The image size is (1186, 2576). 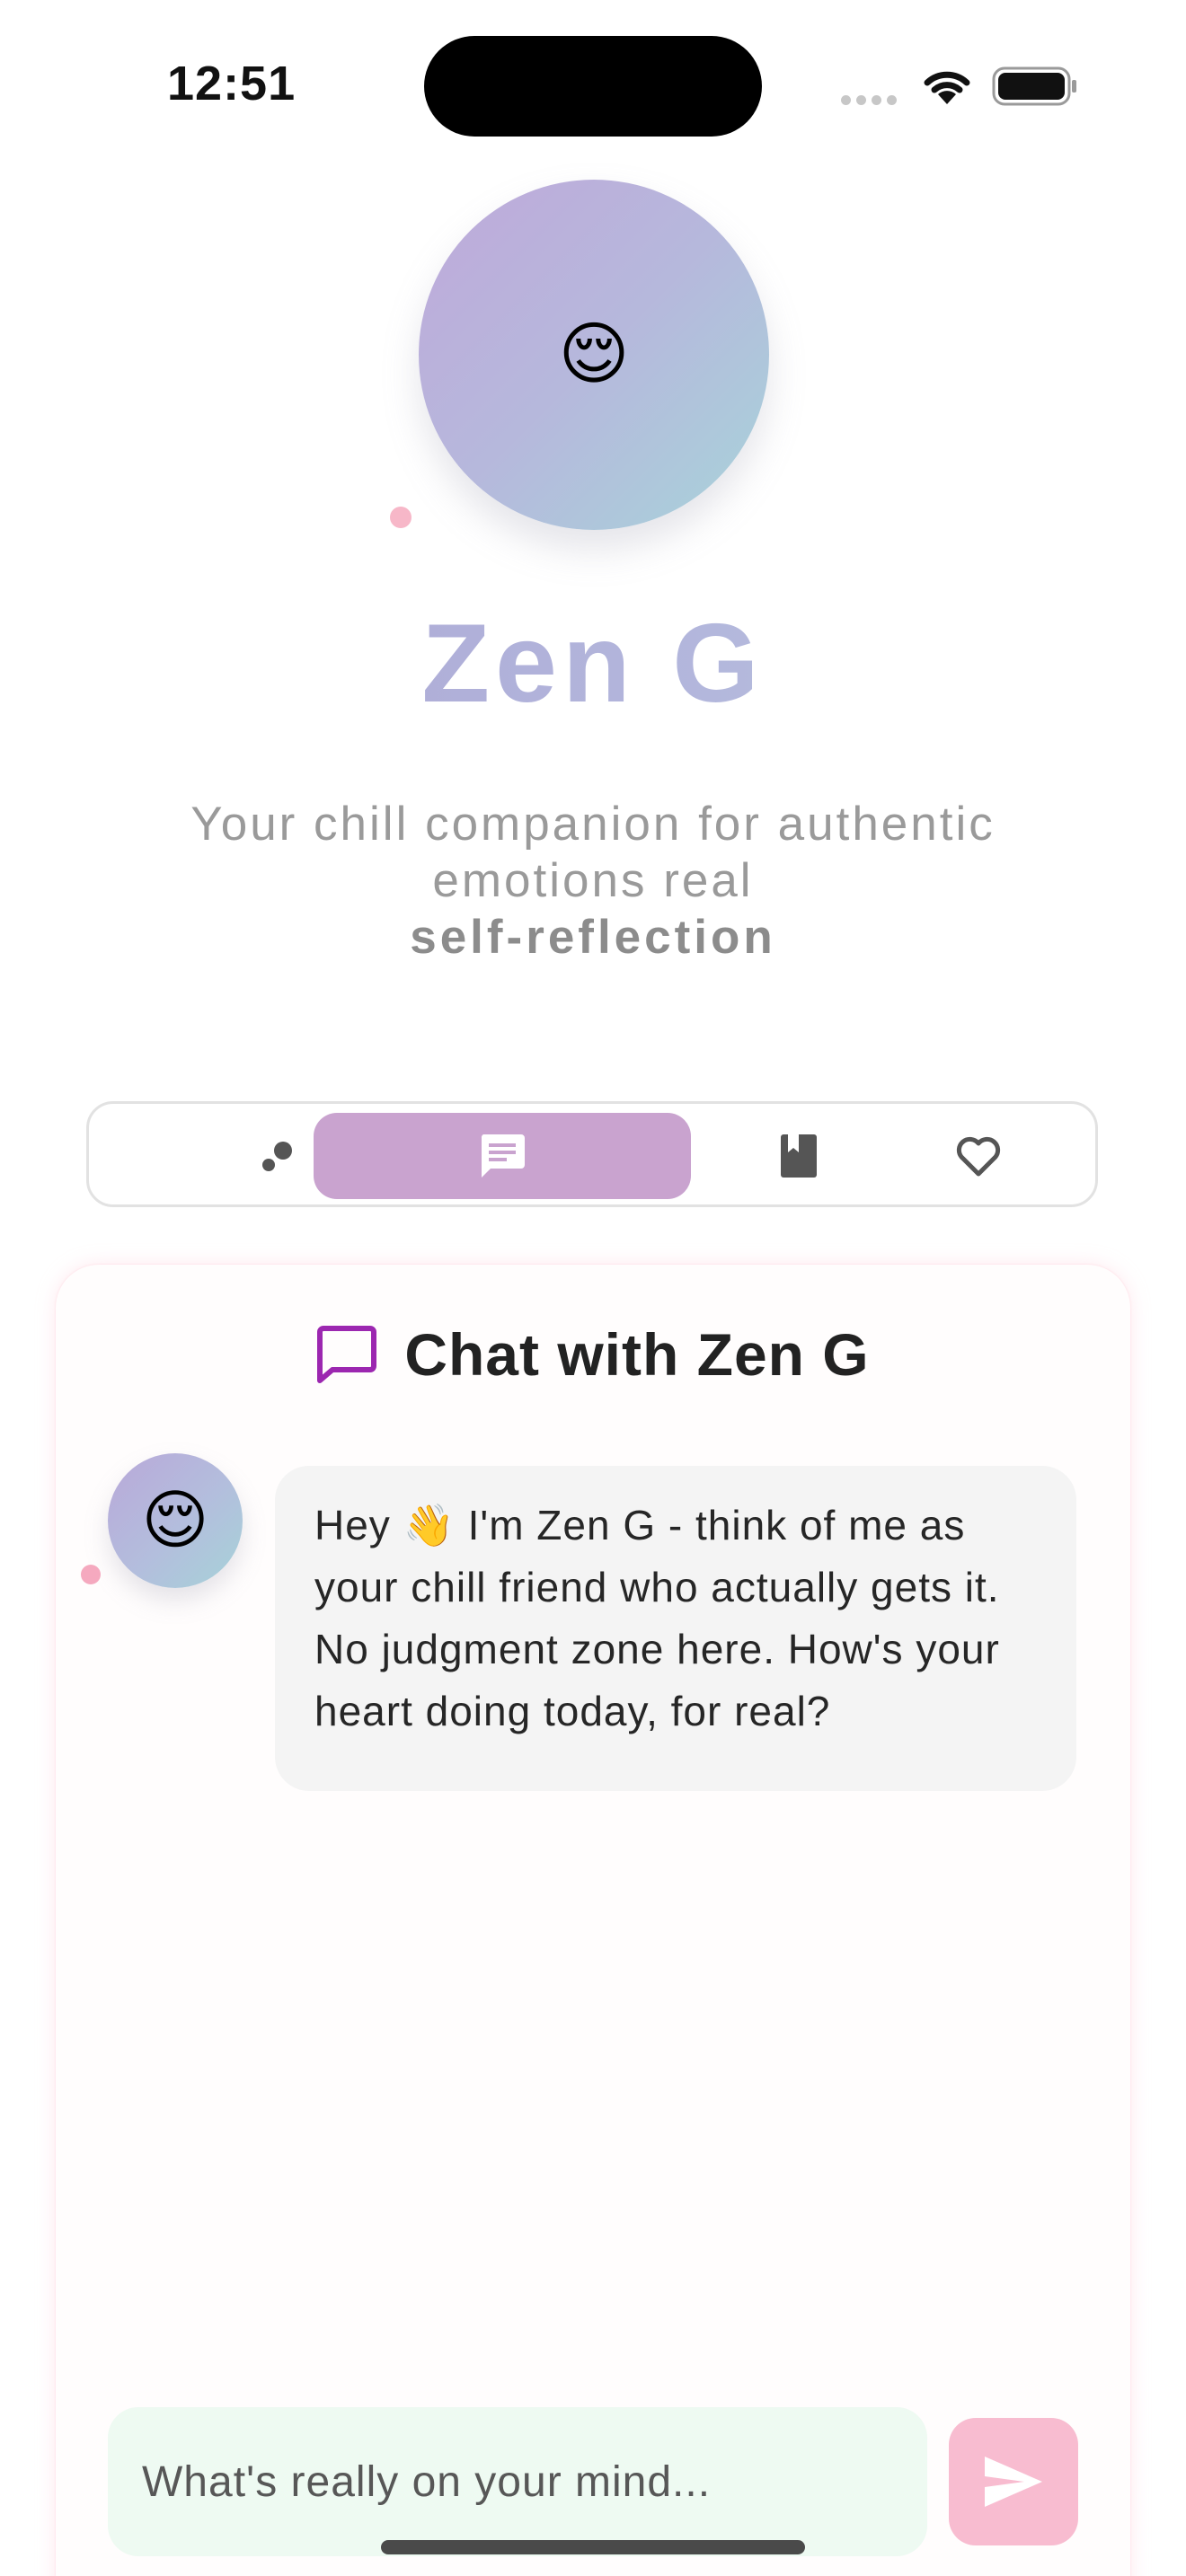 I want to click on chat-icon, so click(x=503, y=1156).